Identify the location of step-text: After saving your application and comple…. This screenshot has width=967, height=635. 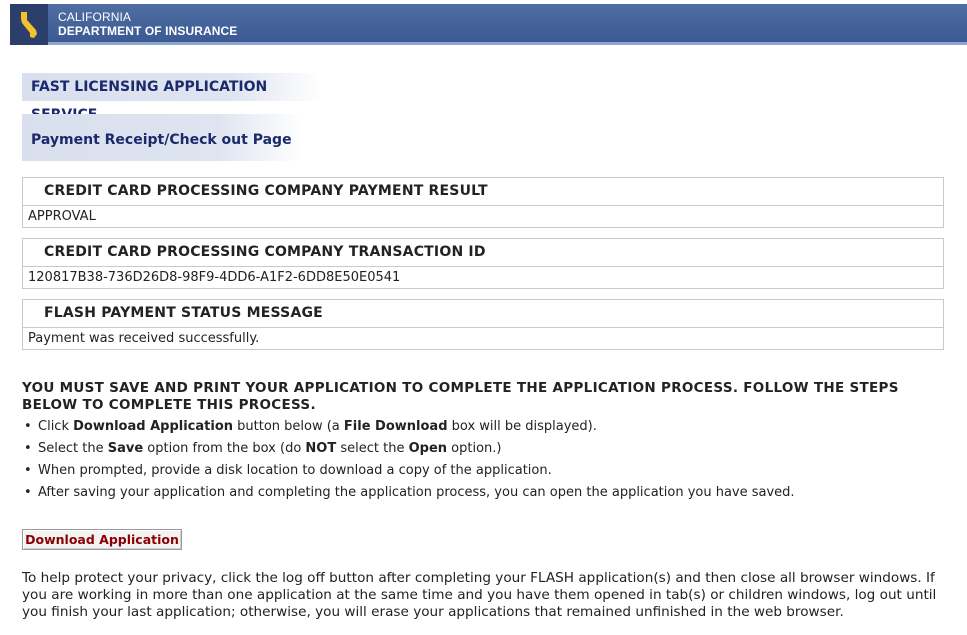
(416, 492).